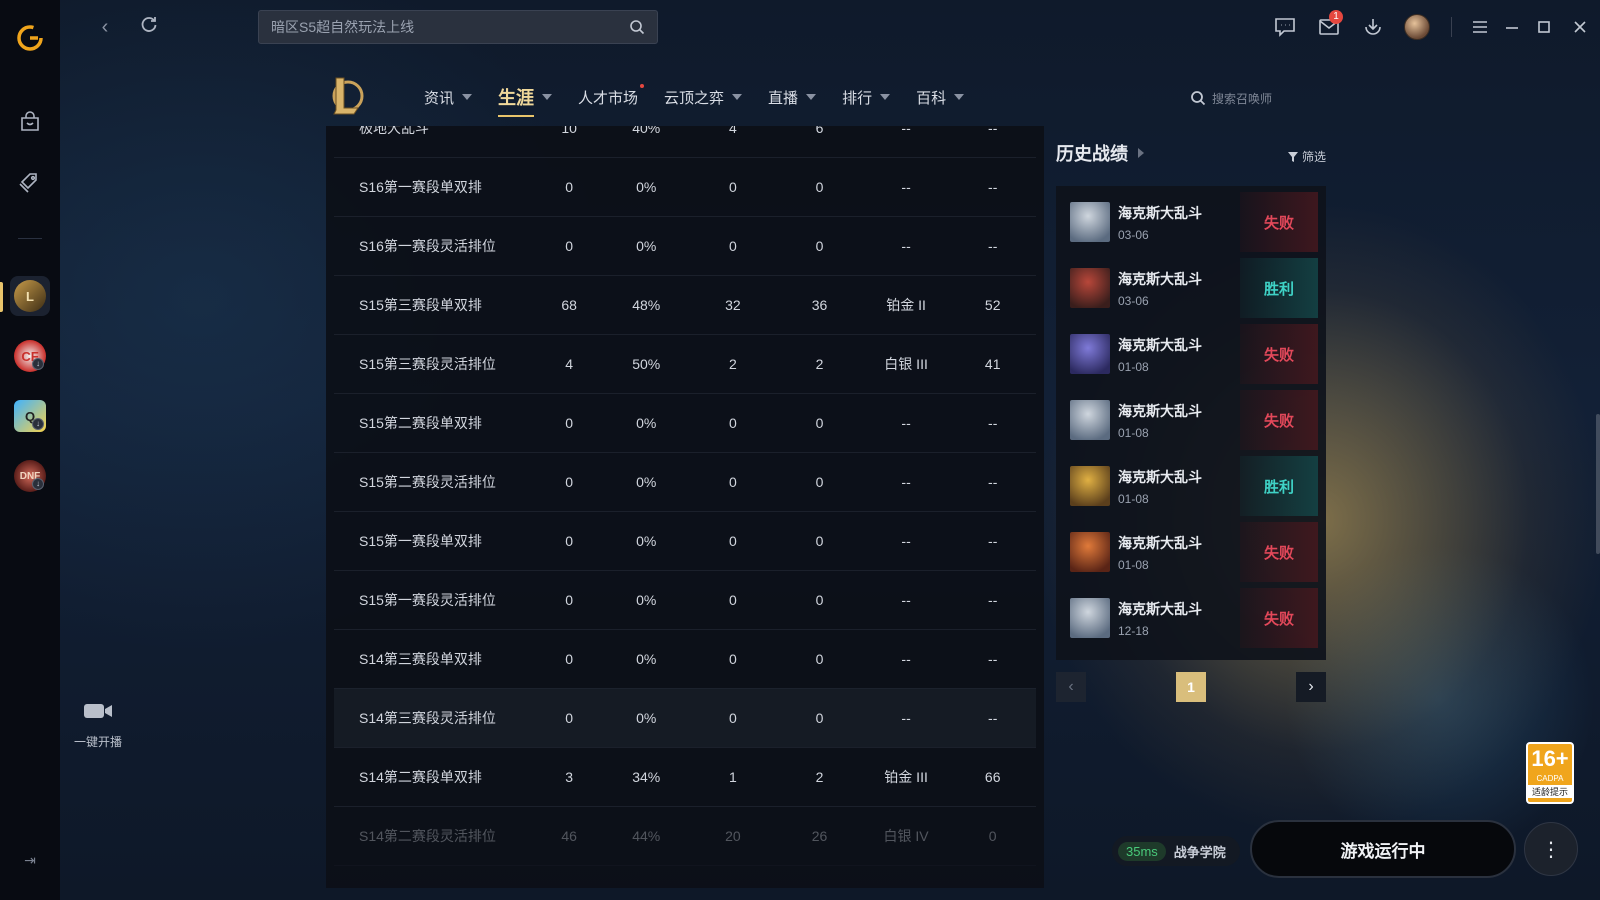  What do you see at coordinates (685, 246) in the screenshot?
I see `table-row: S16第一赛段灵活排位 0 0% 0 0 -- --` at bounding box center [685, 246].